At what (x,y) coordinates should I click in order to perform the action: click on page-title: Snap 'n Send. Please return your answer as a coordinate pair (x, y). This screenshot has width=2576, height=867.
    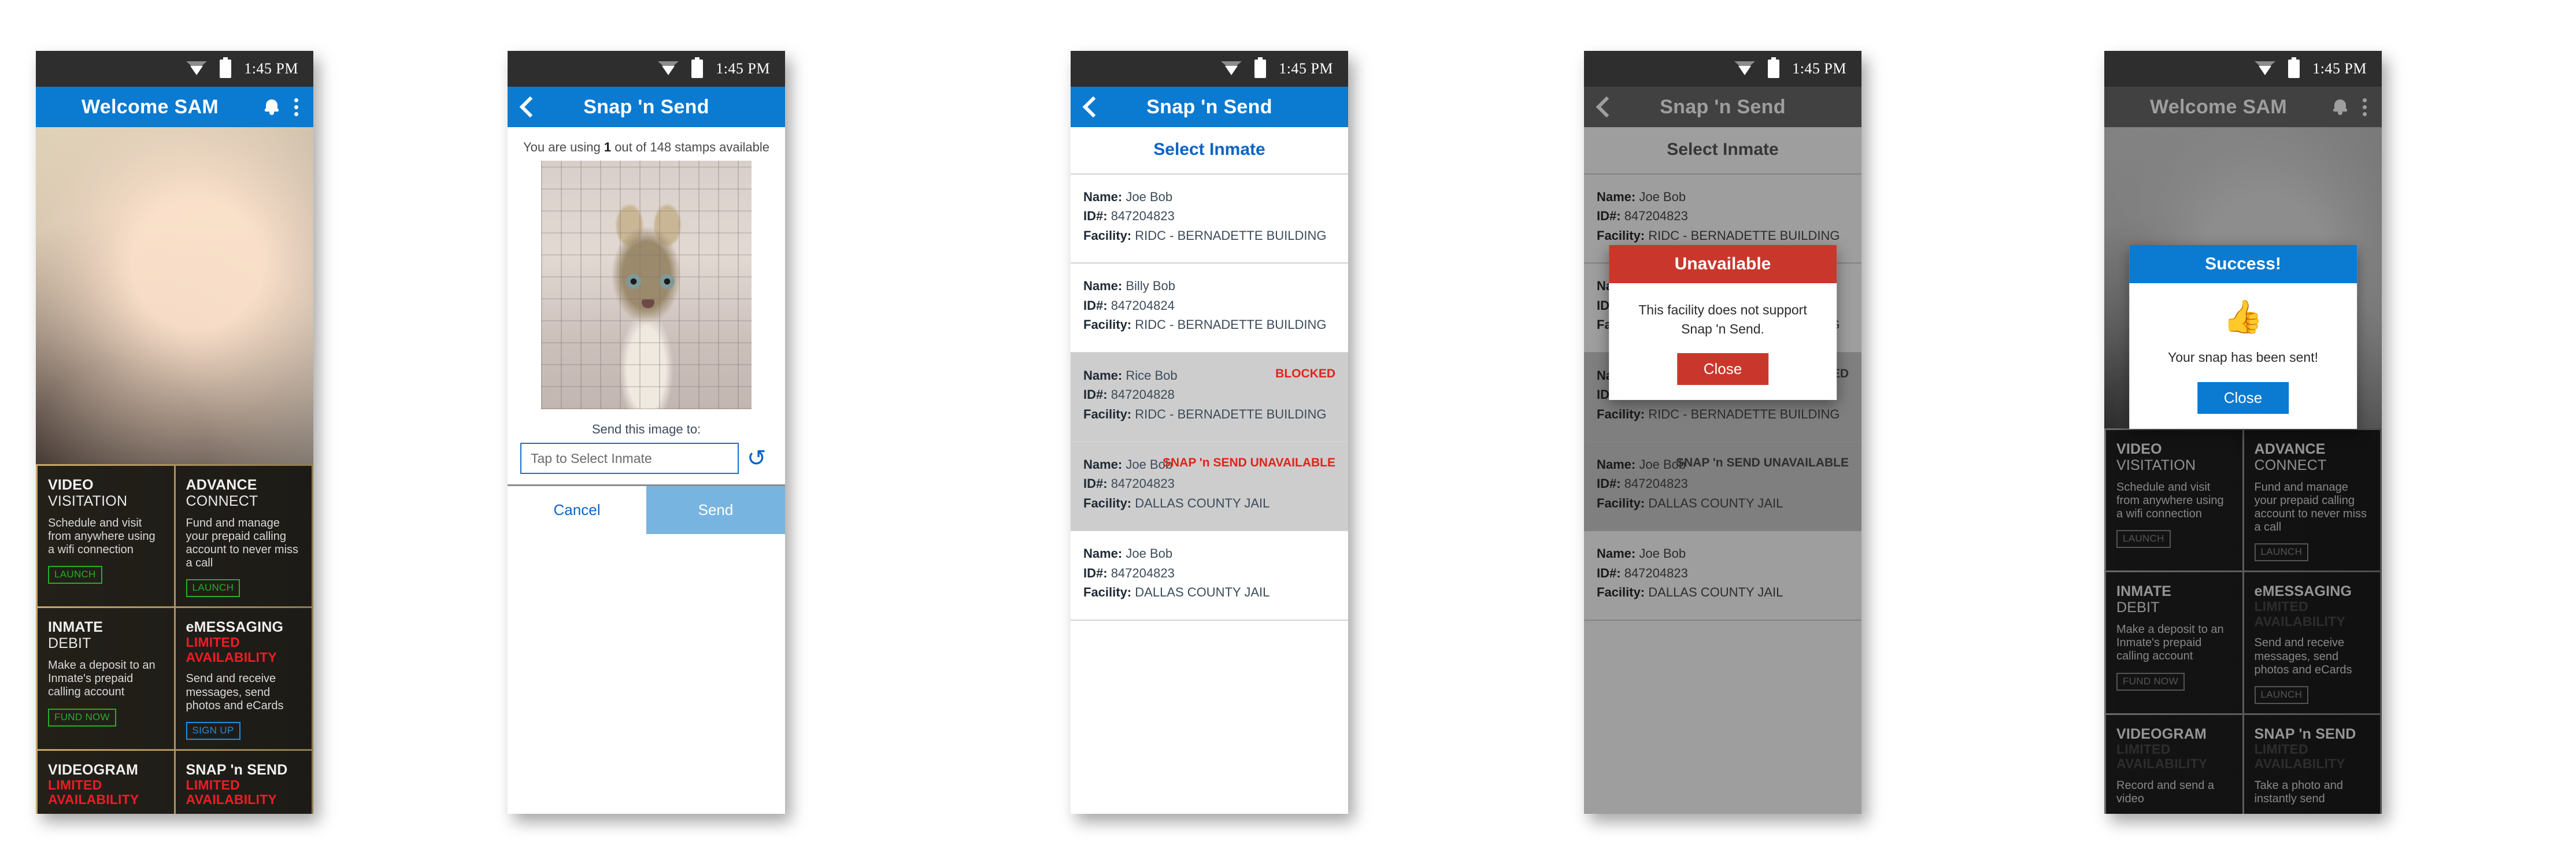
    Looking at the image, I should click on (646, 106).